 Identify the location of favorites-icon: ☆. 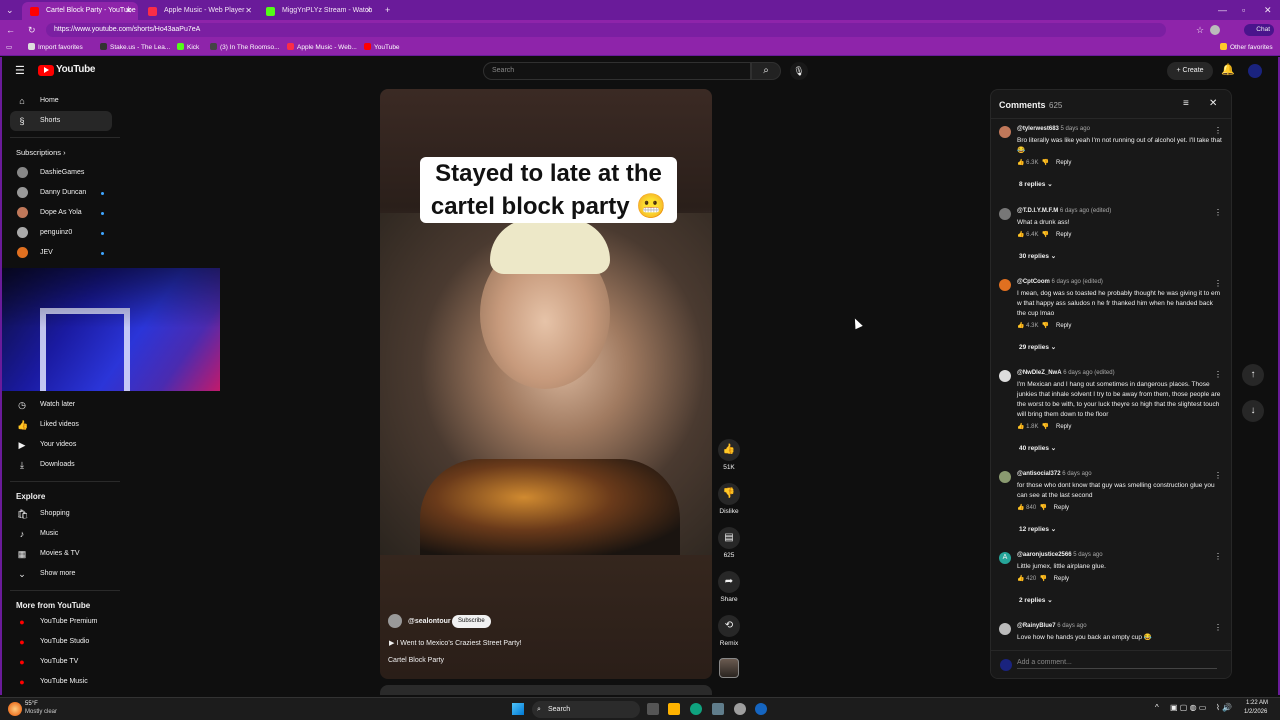
(1200, 30).